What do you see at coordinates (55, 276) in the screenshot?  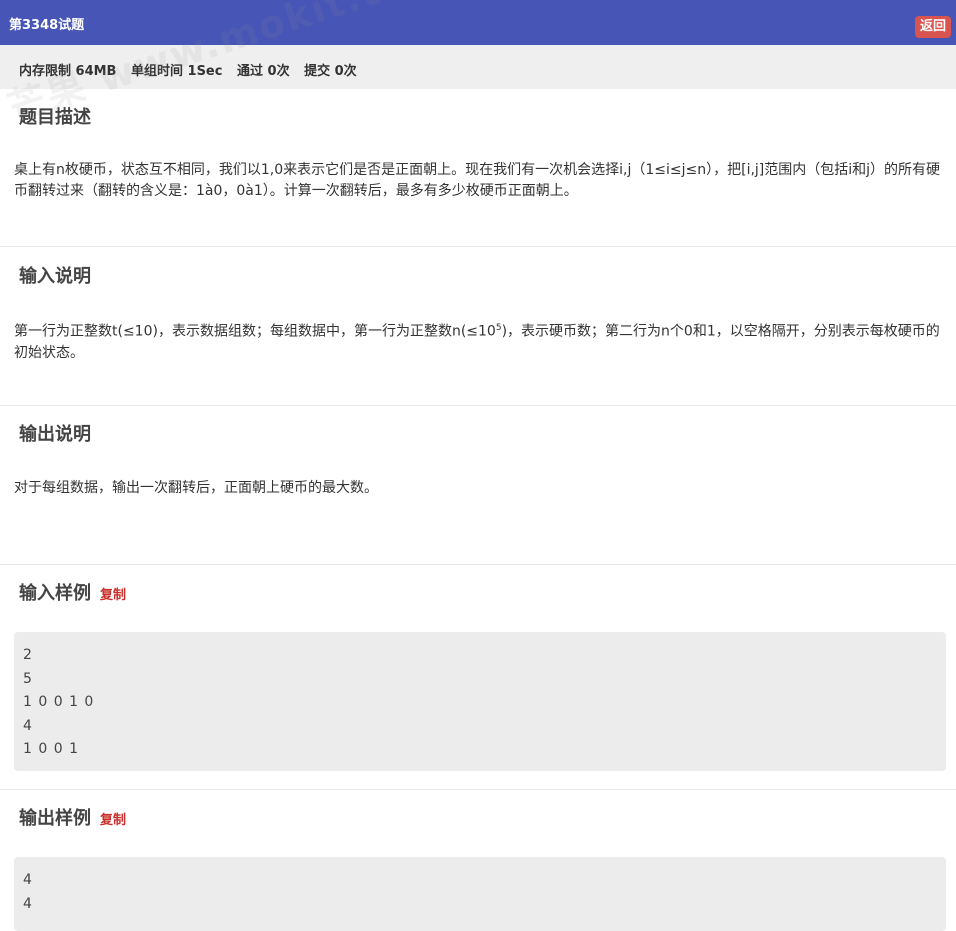 I see `input-desc-title: 输入说明` at bounding box center [55, 276].